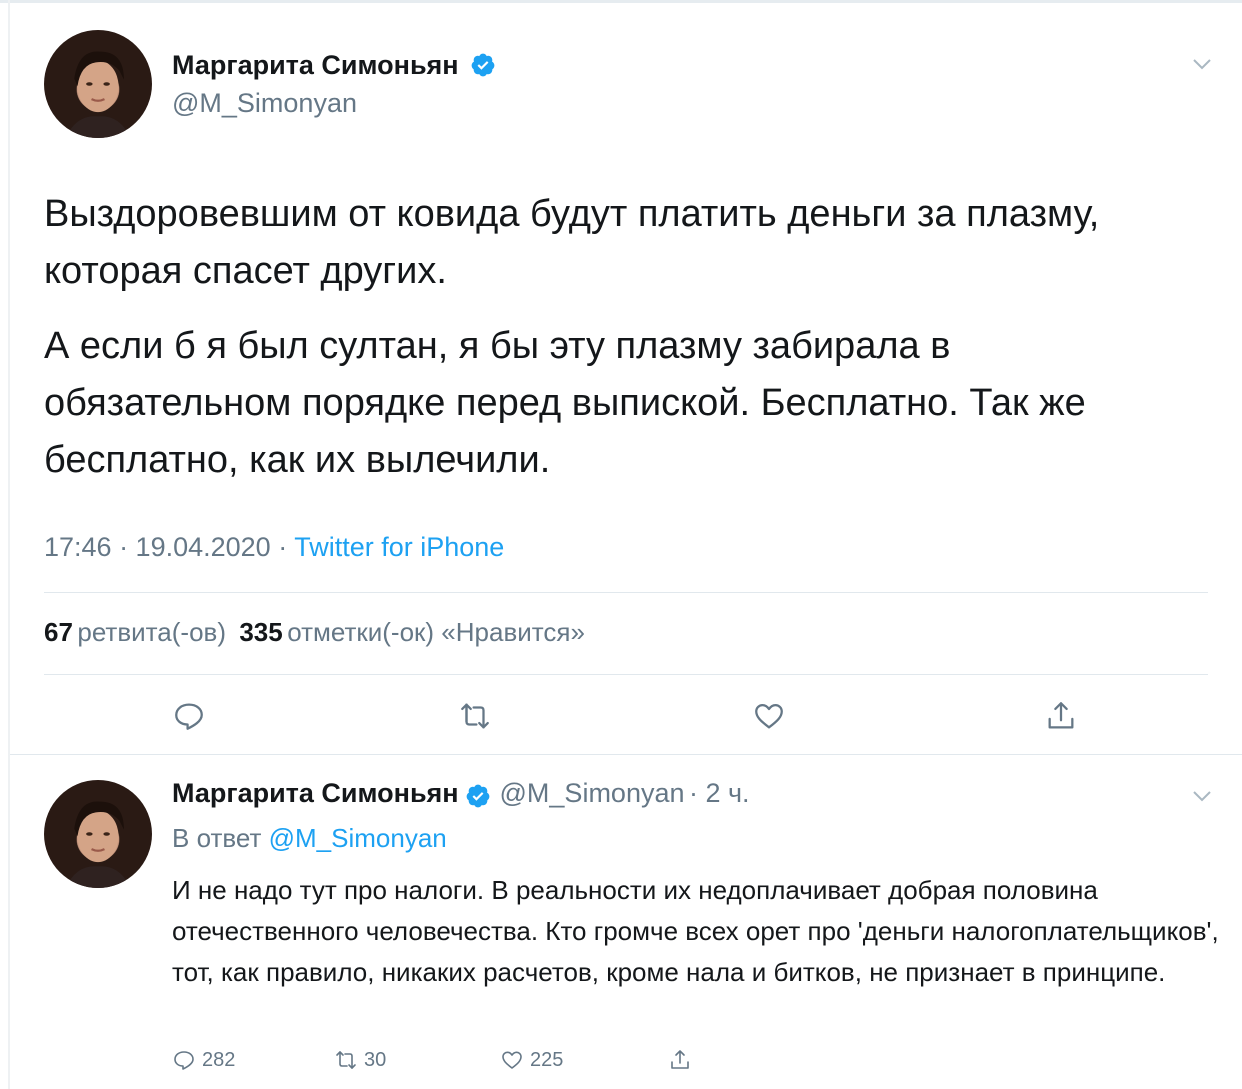 The width and height of the screenshot is (1242, 1089). Describe the element at coordinates (264, 103) in the screenshot. I see `author-handle: @M_Simonyan` at that location.